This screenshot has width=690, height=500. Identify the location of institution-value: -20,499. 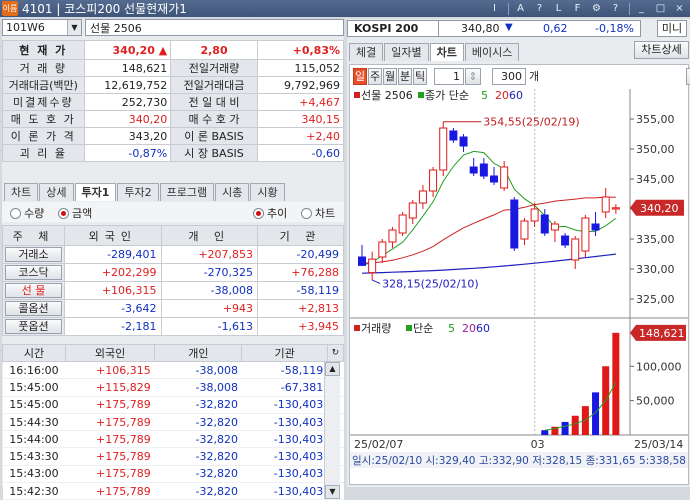
(300, 254).